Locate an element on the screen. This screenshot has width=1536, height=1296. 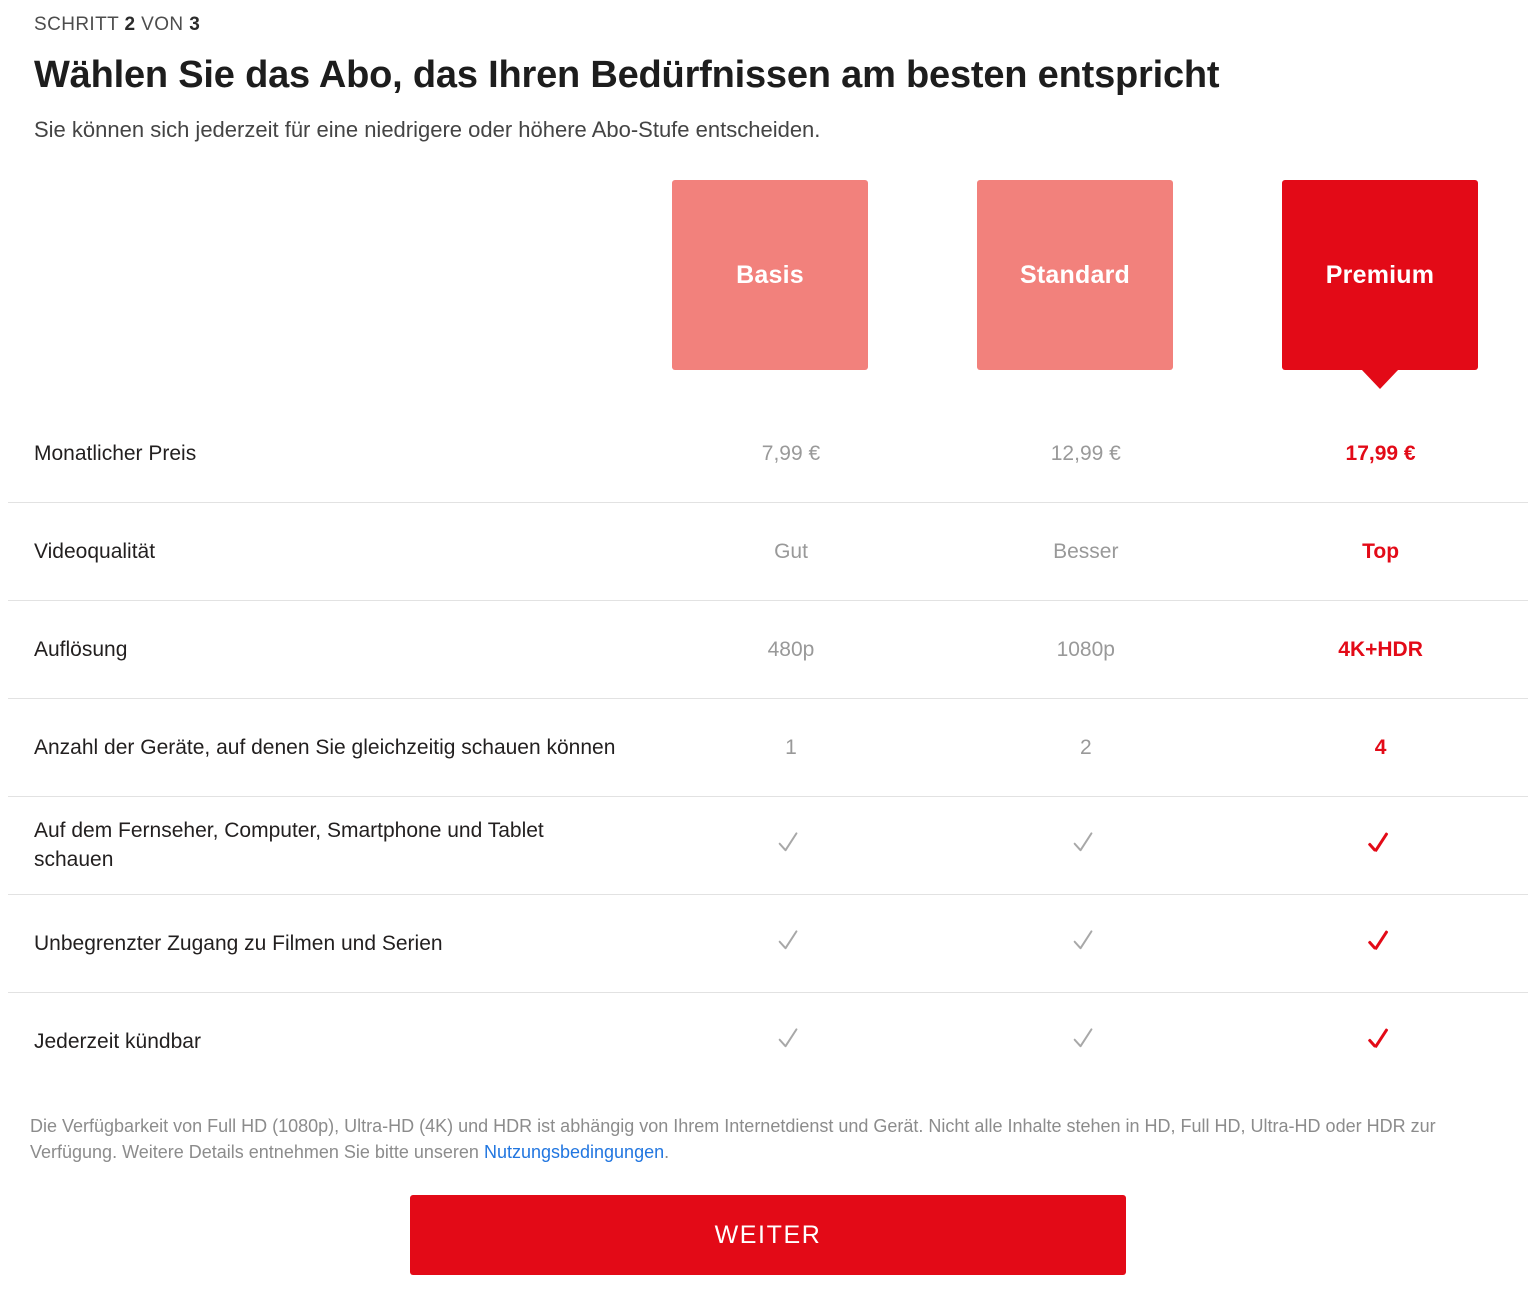
table-row: Videoqualität Gut Besser Top is located at coordinates (768, 552).